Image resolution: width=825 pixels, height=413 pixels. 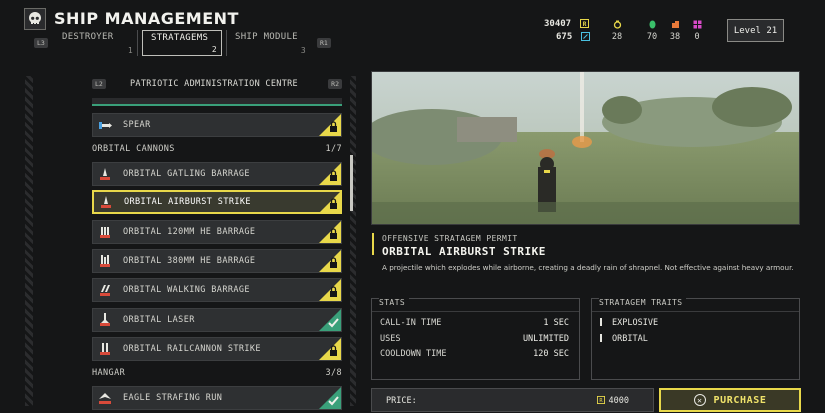 What do you see at coordinates (187, 202) in the screenshot?
I see `item-label: ORBITAL AIRBURST STRIKE` at bounding box center [187, 202].